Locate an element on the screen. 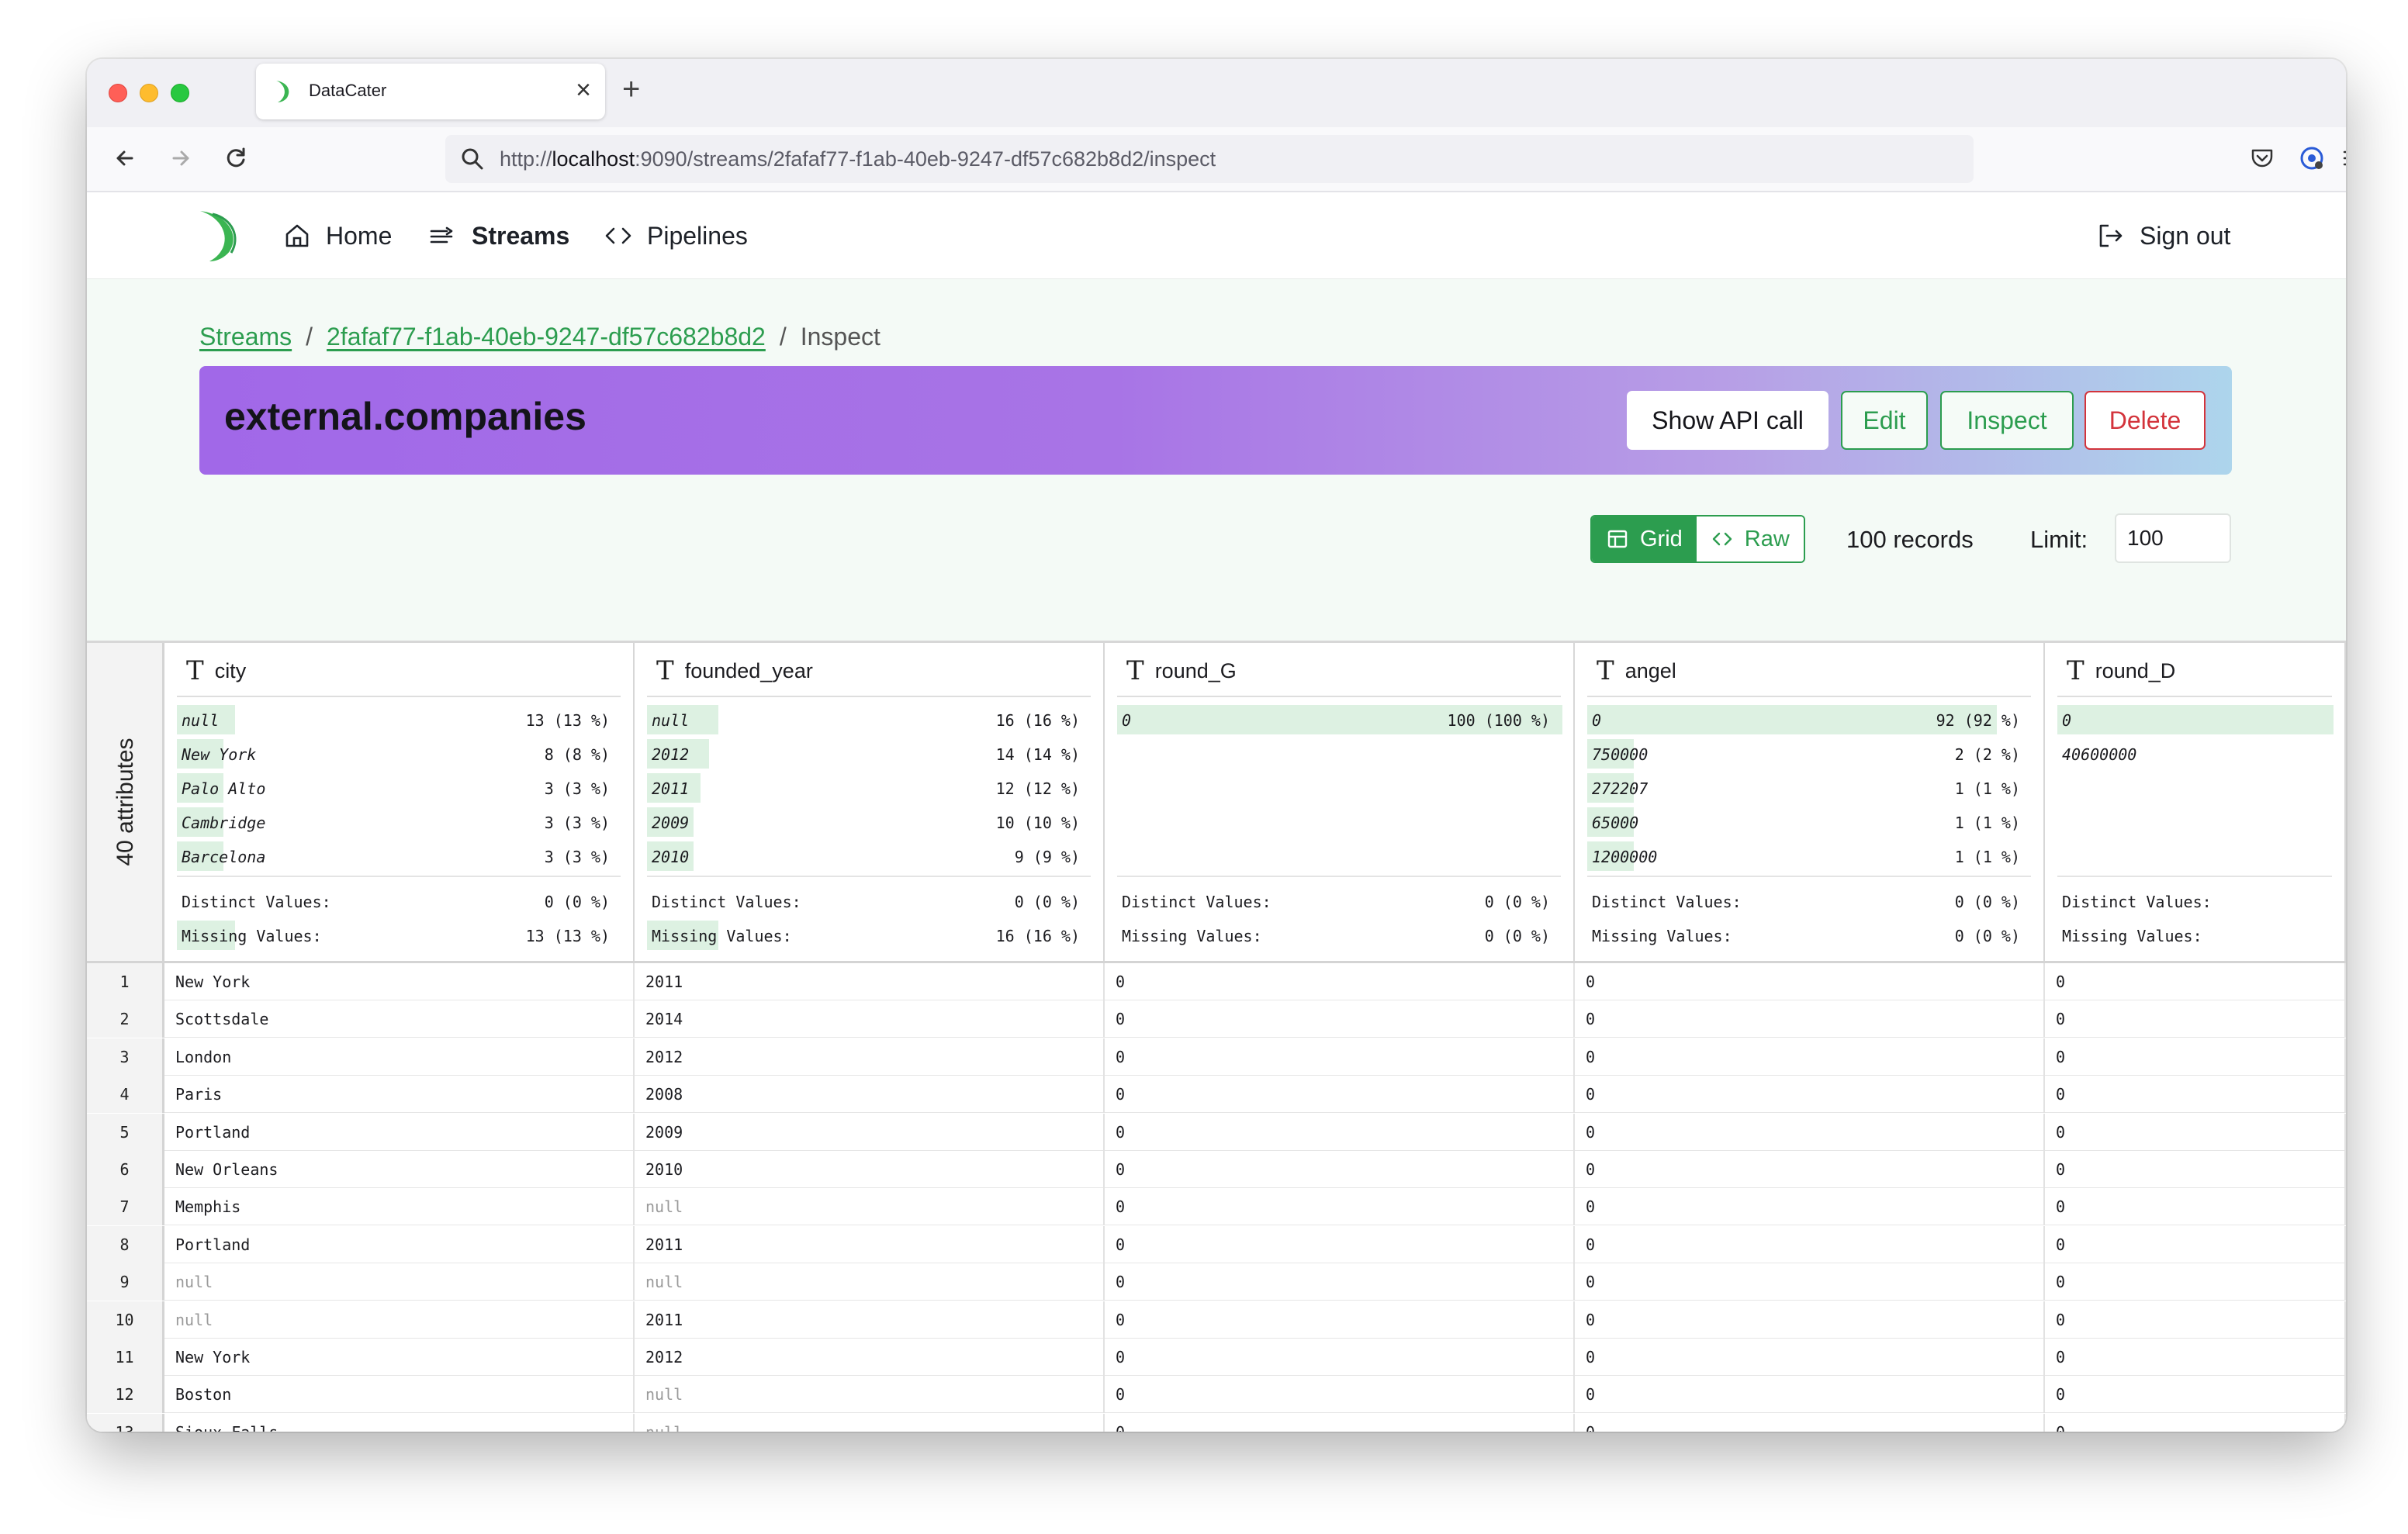 The height and width of the screenshot is (1534, 2408). breadcrumb-stream-link: 2fafaf77-f1ab-40eb-9247-df57c682b8d2 is located at coordinates (546, 337).